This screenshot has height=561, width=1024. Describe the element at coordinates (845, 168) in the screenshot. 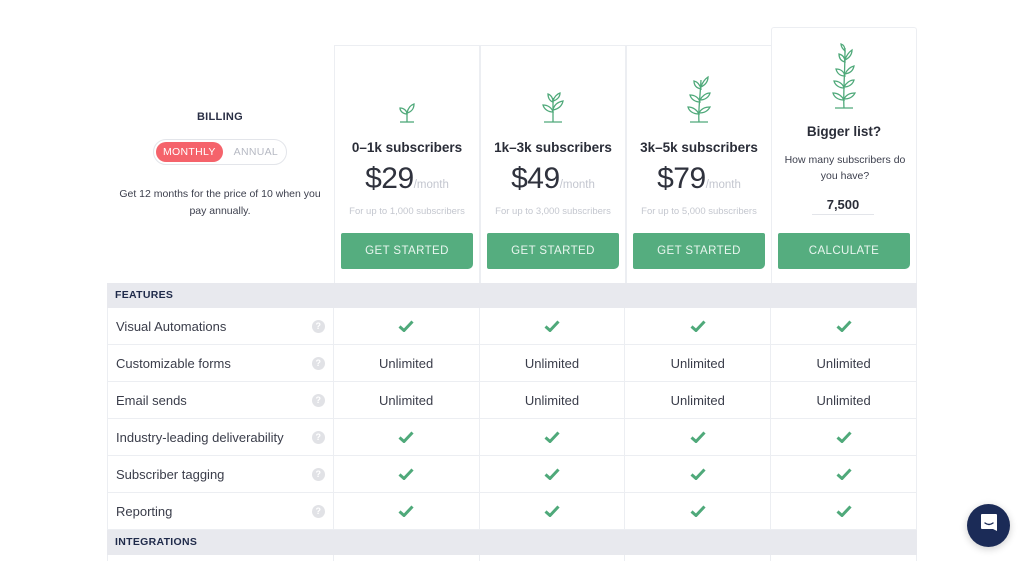

I see `subscriber-question: How many subscribers do you have?` at that location.